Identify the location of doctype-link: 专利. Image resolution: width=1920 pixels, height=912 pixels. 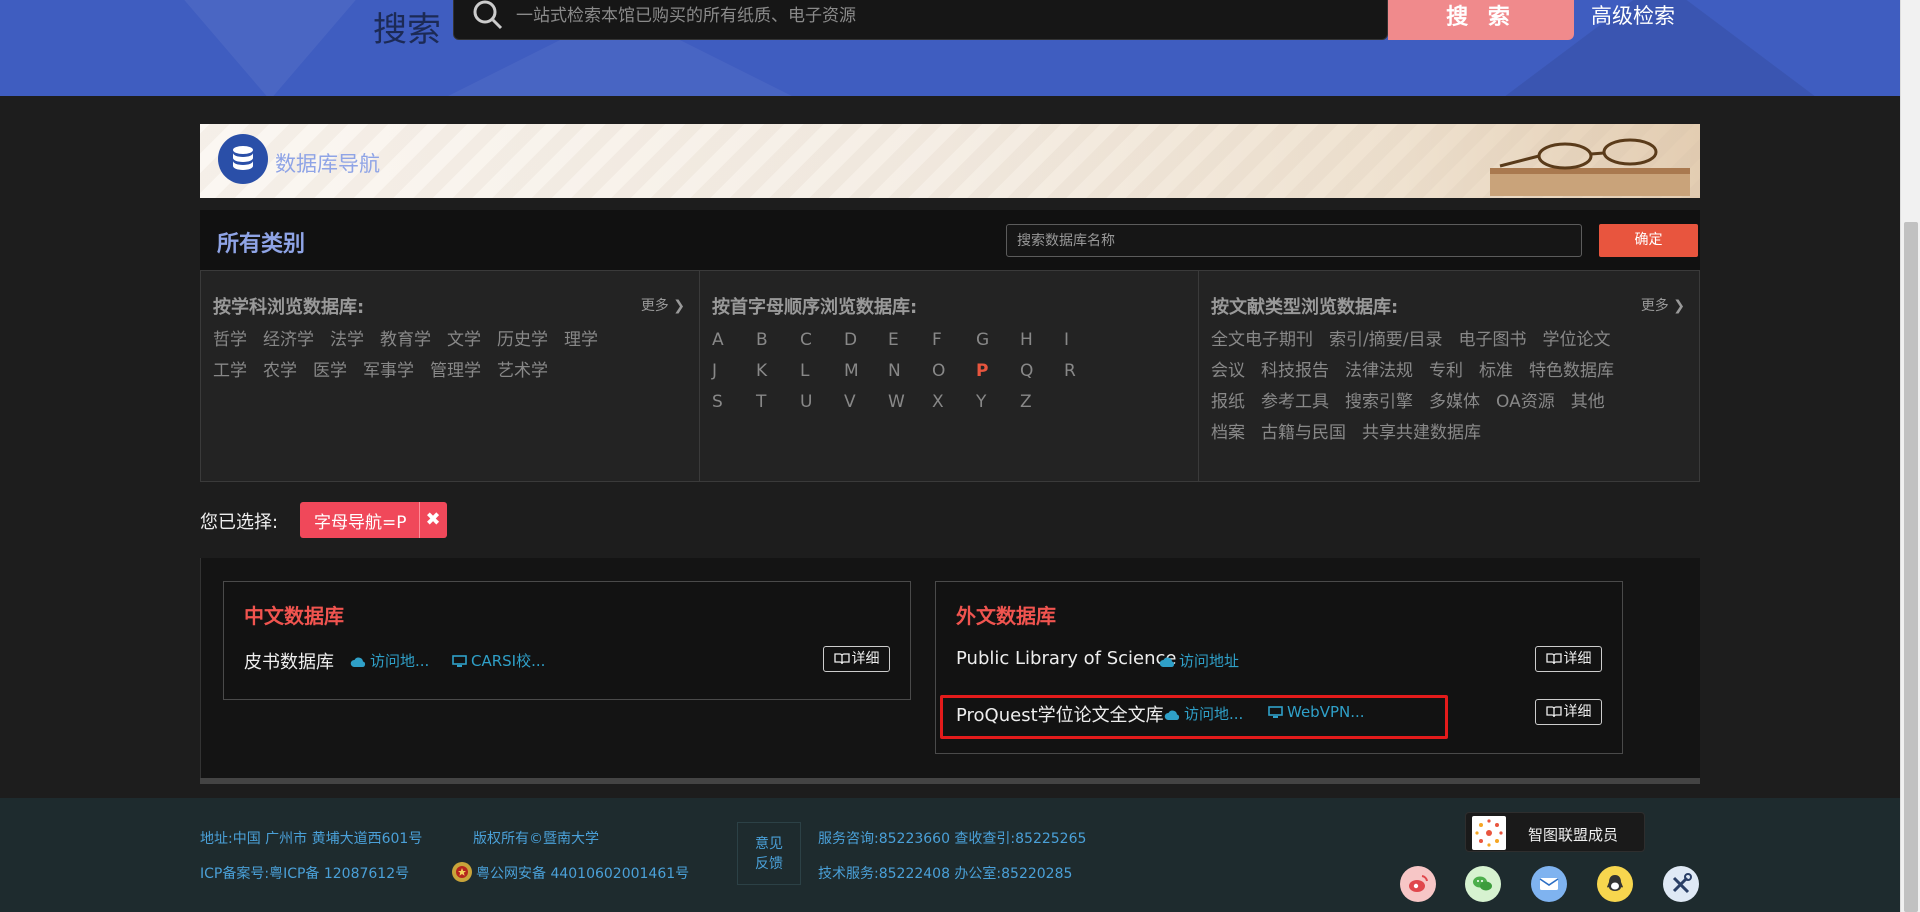
(1446, 371).